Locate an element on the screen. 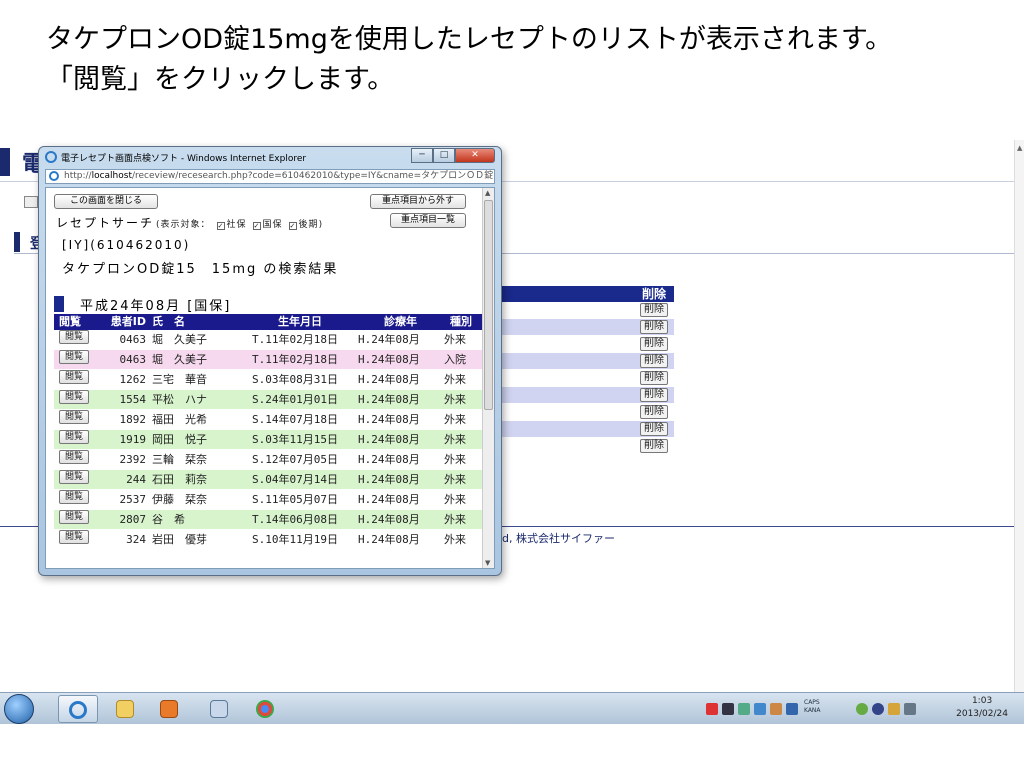 This screenshot has width=1024, height=768. header-name: 氏 名 is located at coordinates (168, 321).